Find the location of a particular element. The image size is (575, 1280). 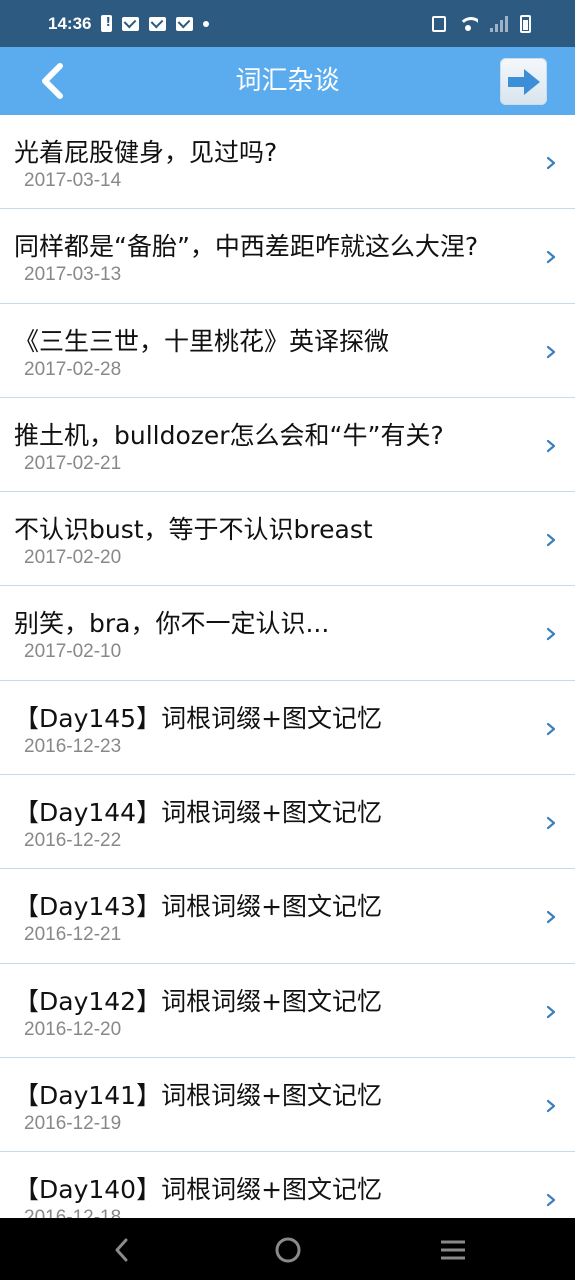

article-title: 光着屁股健身，见过吗? is located at coordinates (146, 152).